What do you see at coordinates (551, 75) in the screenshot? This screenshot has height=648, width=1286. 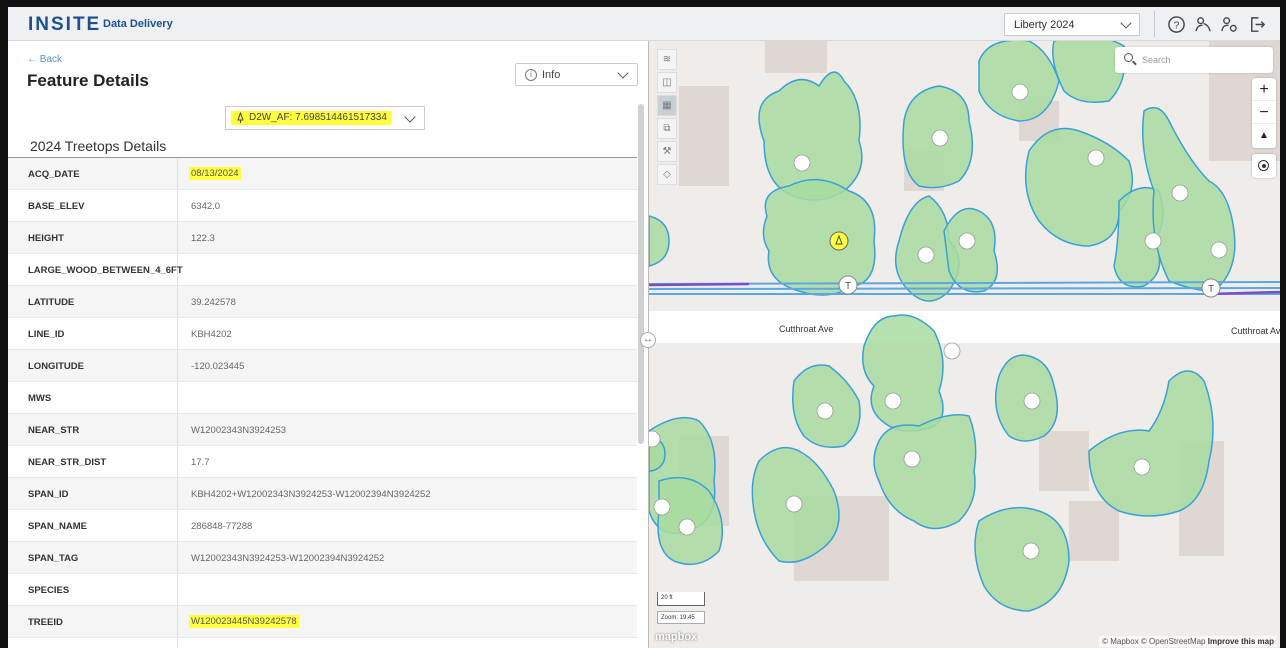 I see `info-select-value: Info` at bounding box center [551, 75].